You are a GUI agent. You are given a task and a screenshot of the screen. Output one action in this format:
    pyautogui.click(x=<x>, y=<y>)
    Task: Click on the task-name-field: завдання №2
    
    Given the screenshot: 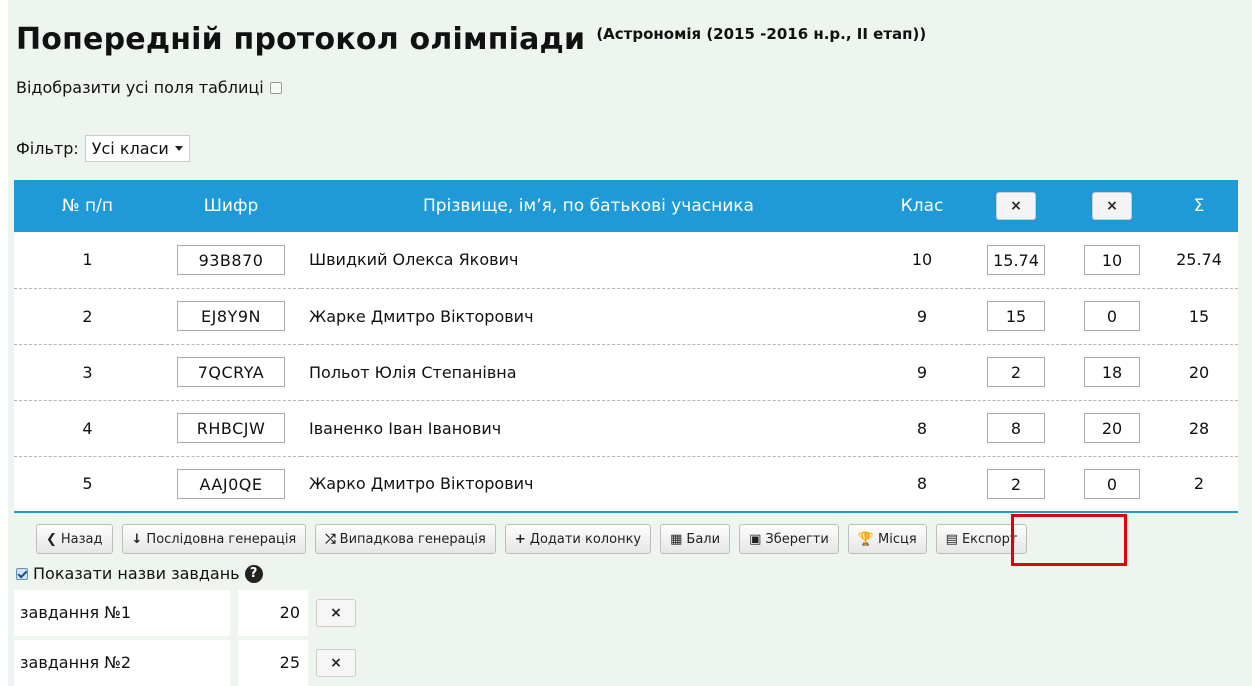 What is the action you would take?
    pyautogui.click(x=122, y=663)
    